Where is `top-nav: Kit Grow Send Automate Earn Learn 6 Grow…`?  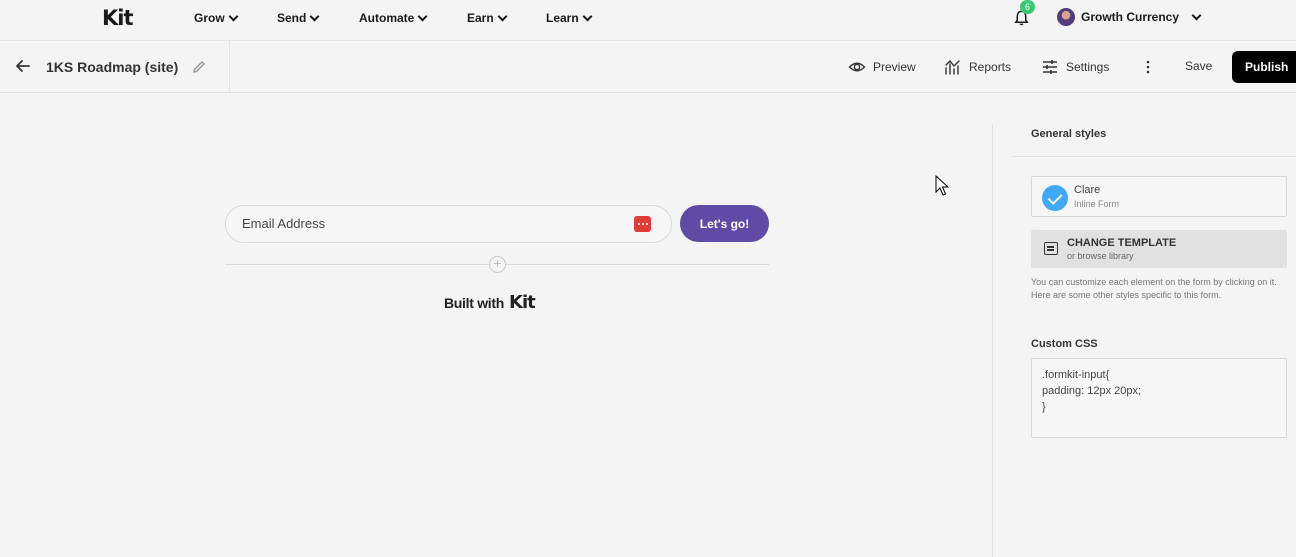
top-nav: Kit Grow Send Automate Earn Learn 6 Grow… is located at coordinates (648, 20).